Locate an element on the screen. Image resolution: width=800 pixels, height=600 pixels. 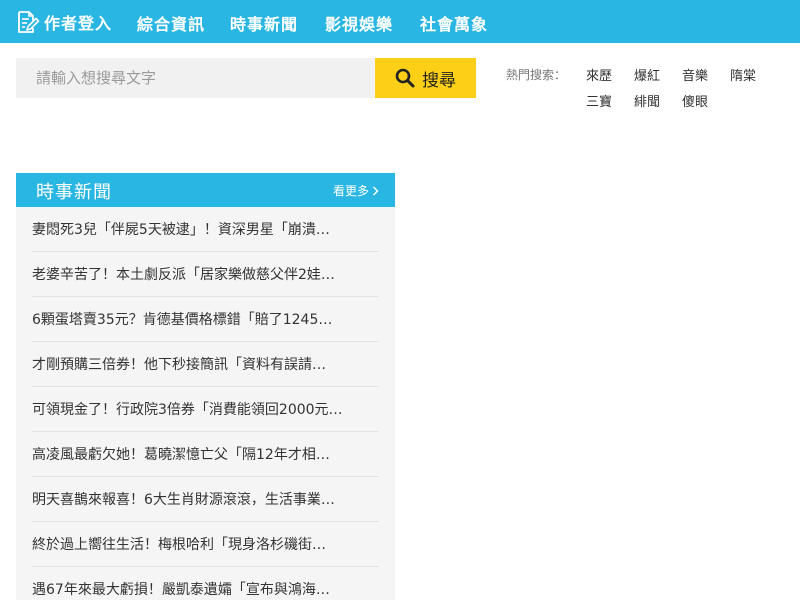
news-section-title: 時事新聞 is located at coordinates (74, 192).